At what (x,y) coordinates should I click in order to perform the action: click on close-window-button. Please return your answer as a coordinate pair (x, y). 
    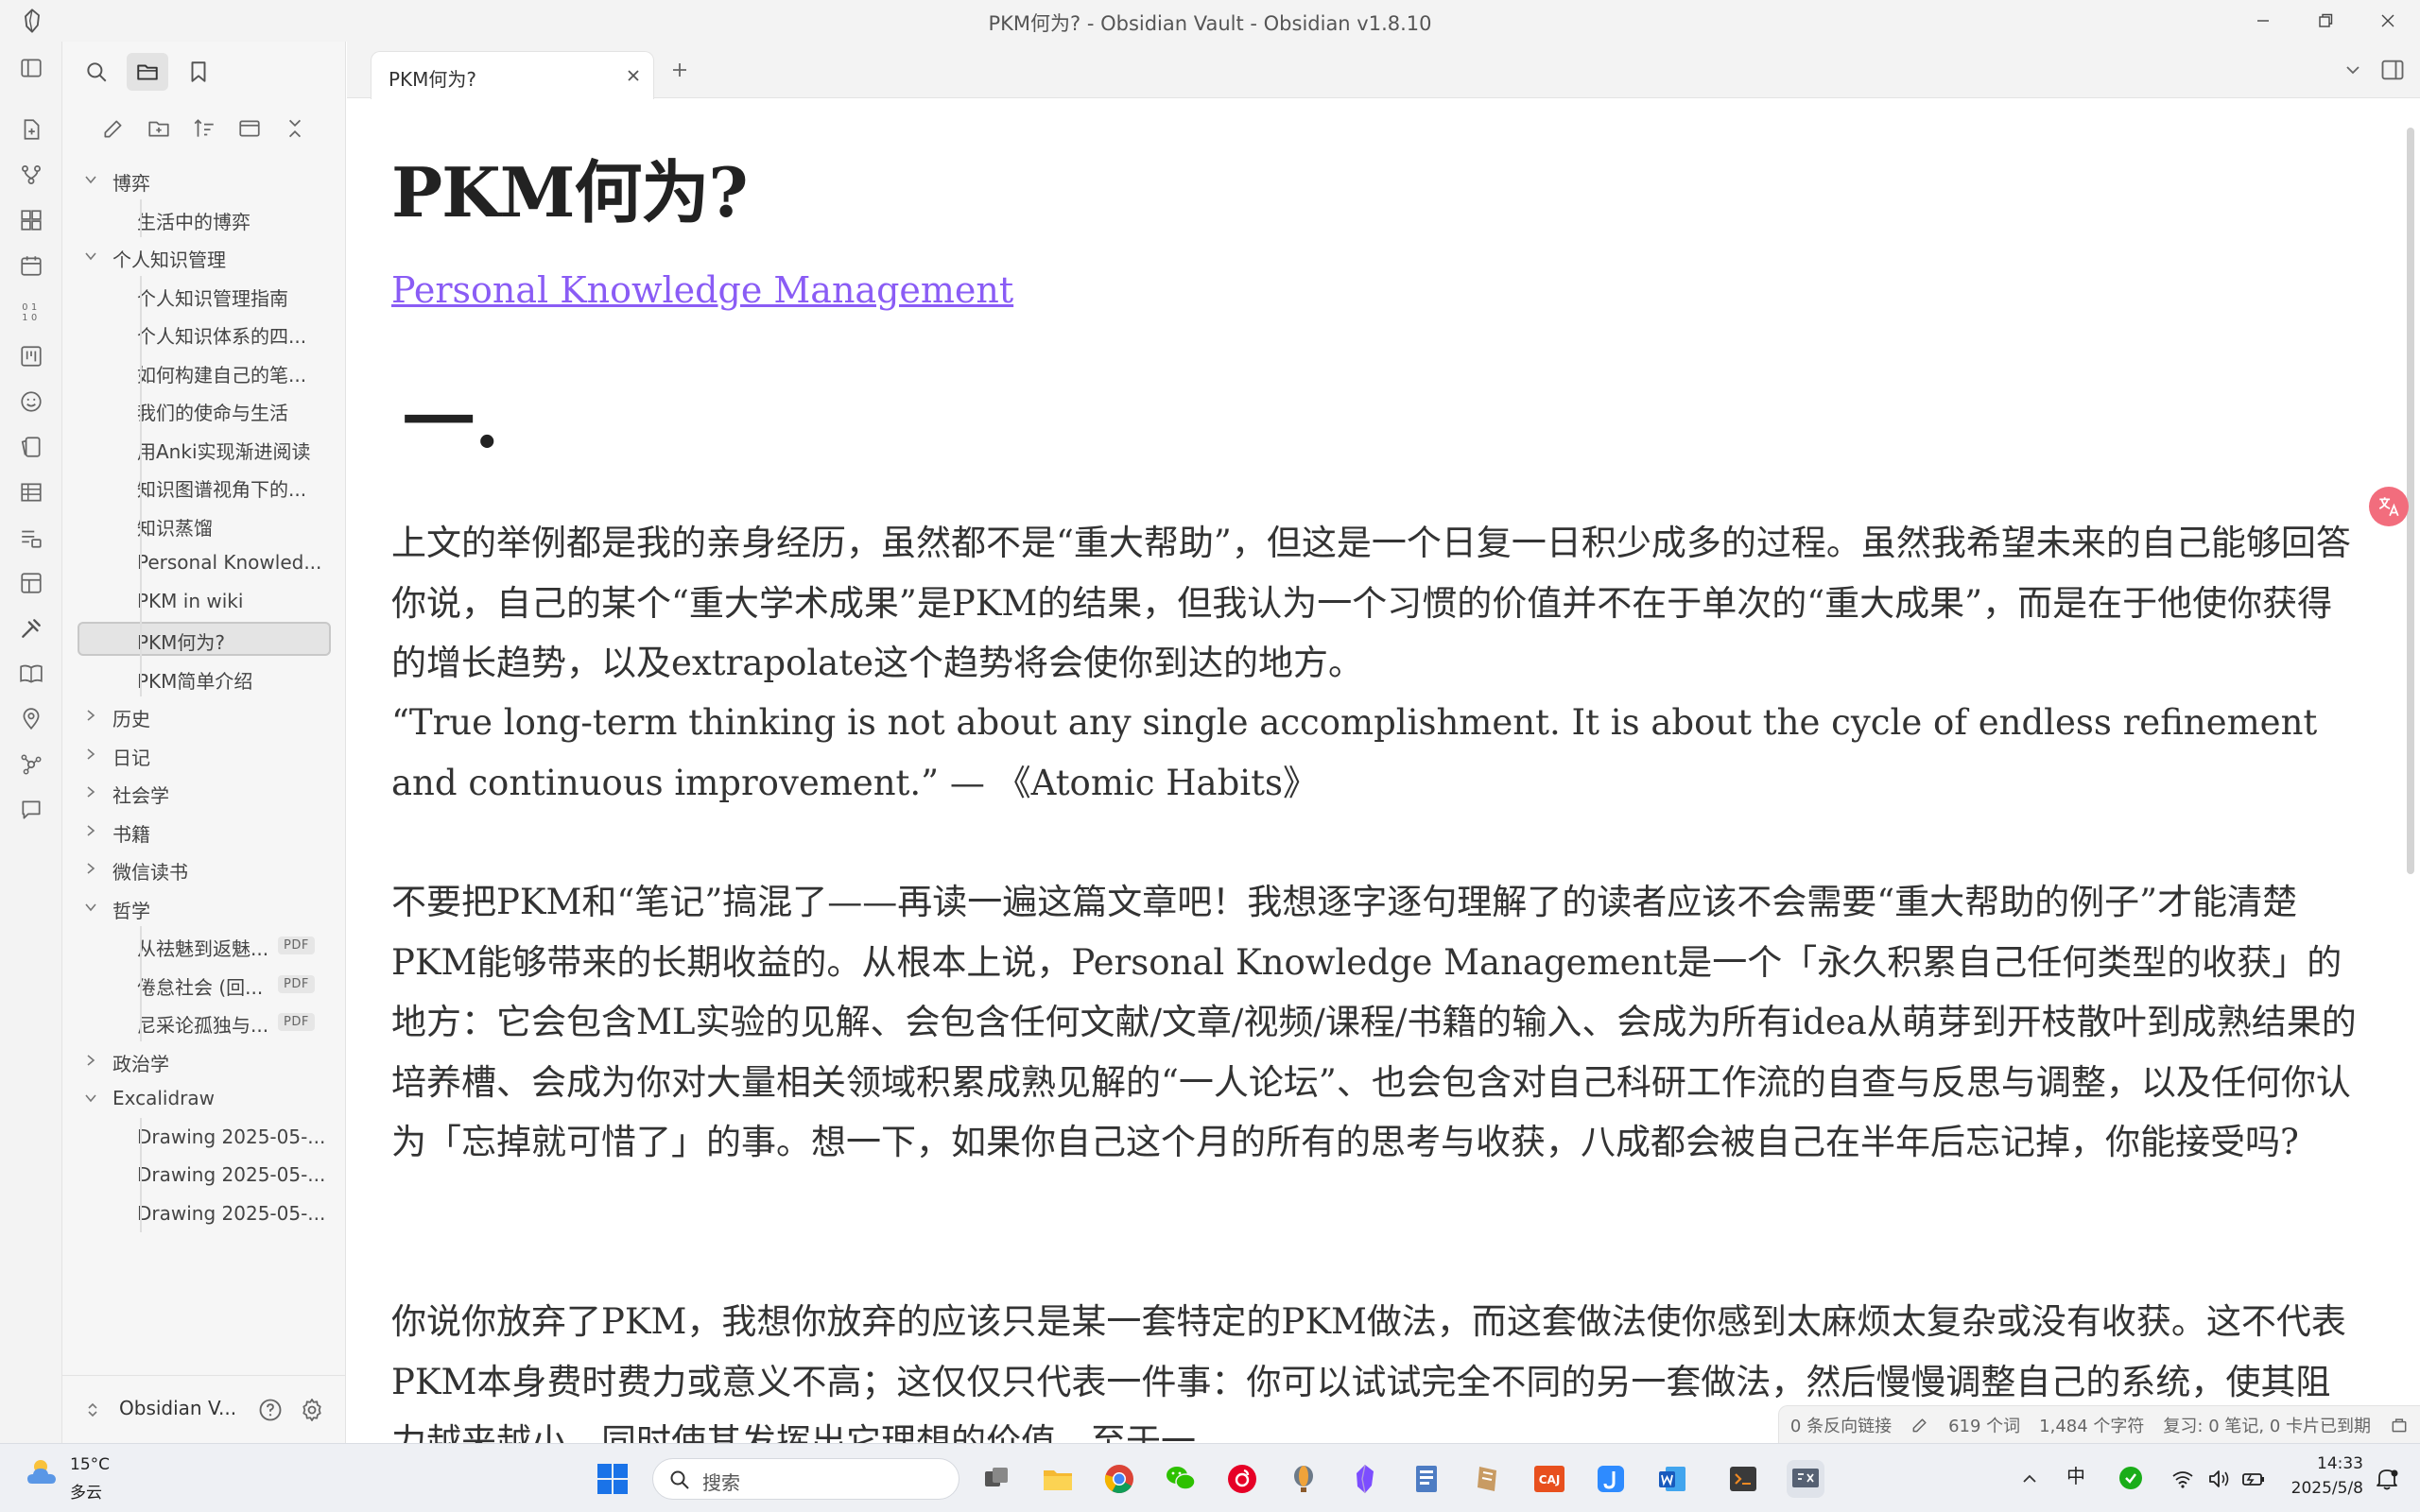
    Looking at the image, I should click on (2388, 21).